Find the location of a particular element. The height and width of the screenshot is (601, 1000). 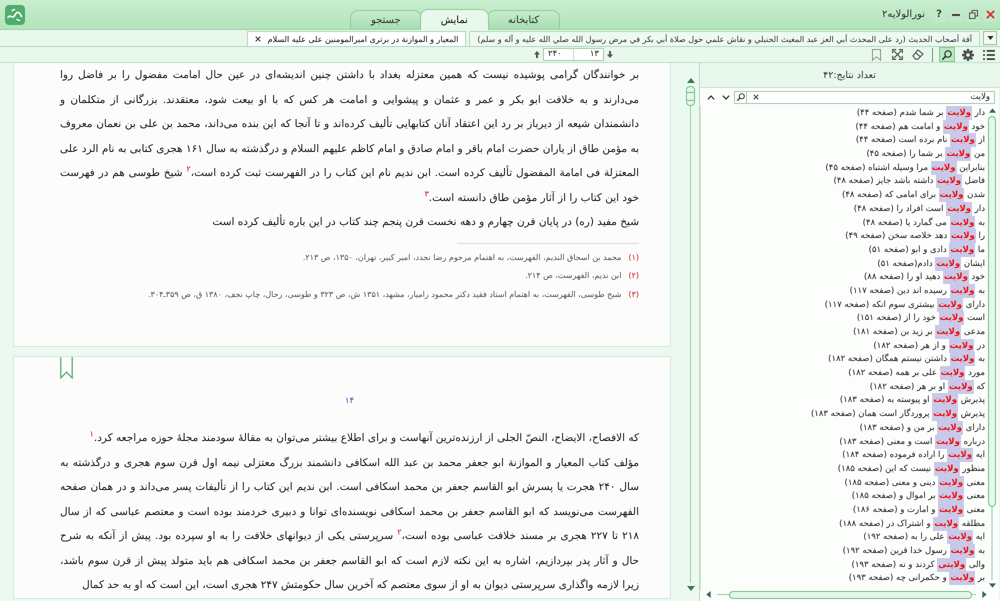

dropdown-button is located at coordinates (990, 38).